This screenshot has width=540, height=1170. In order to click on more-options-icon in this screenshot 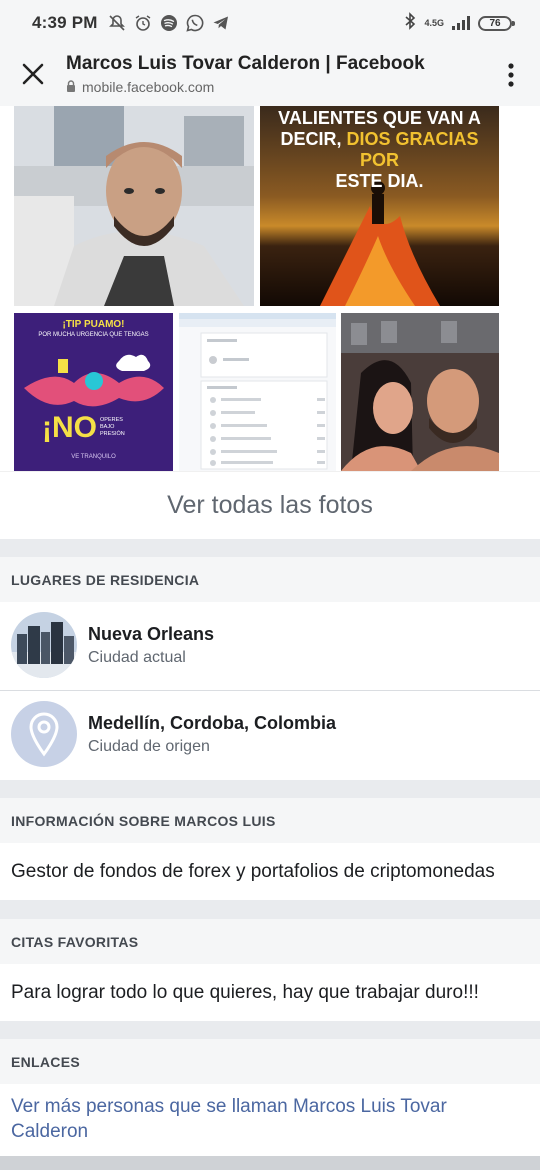, I will do `click(511, 75)`.